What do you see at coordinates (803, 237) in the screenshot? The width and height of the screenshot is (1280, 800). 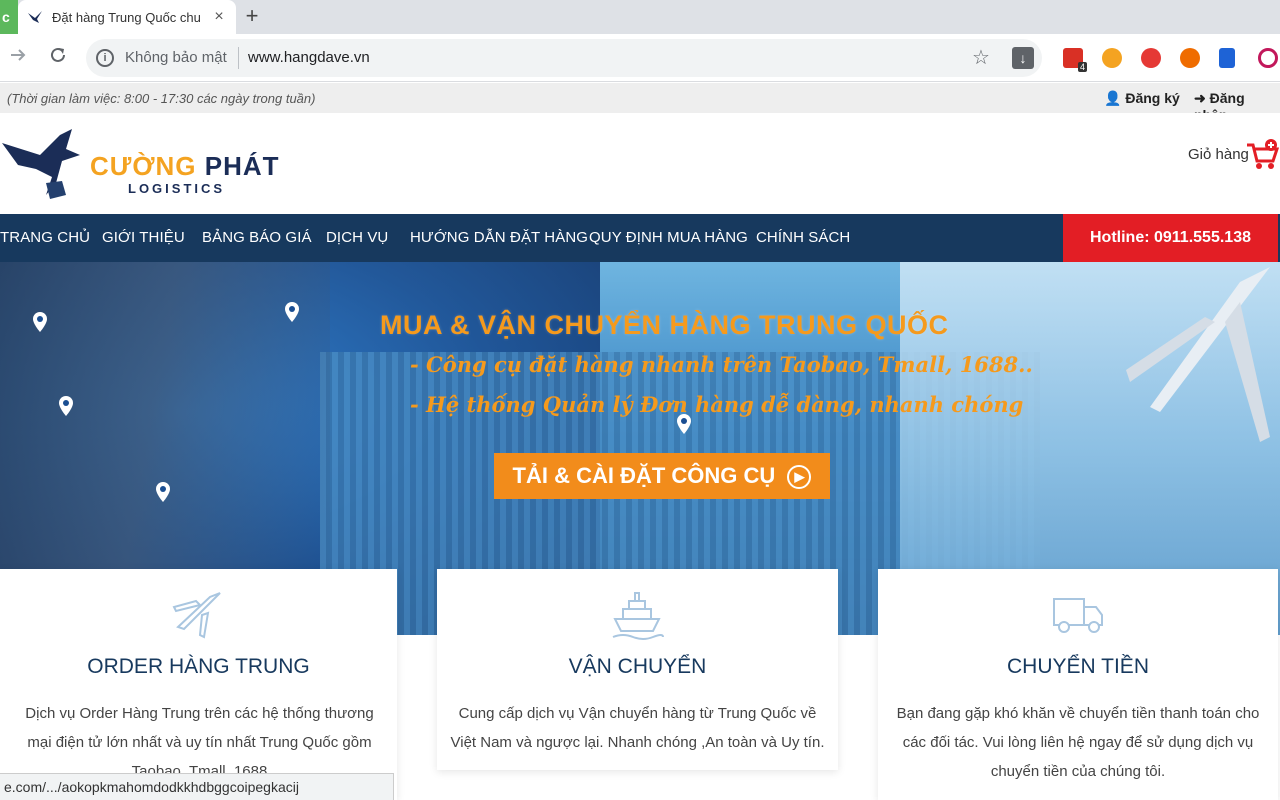 I see `nav-policy: CHÍNH SÁCH` at bounding box center [803, 237].